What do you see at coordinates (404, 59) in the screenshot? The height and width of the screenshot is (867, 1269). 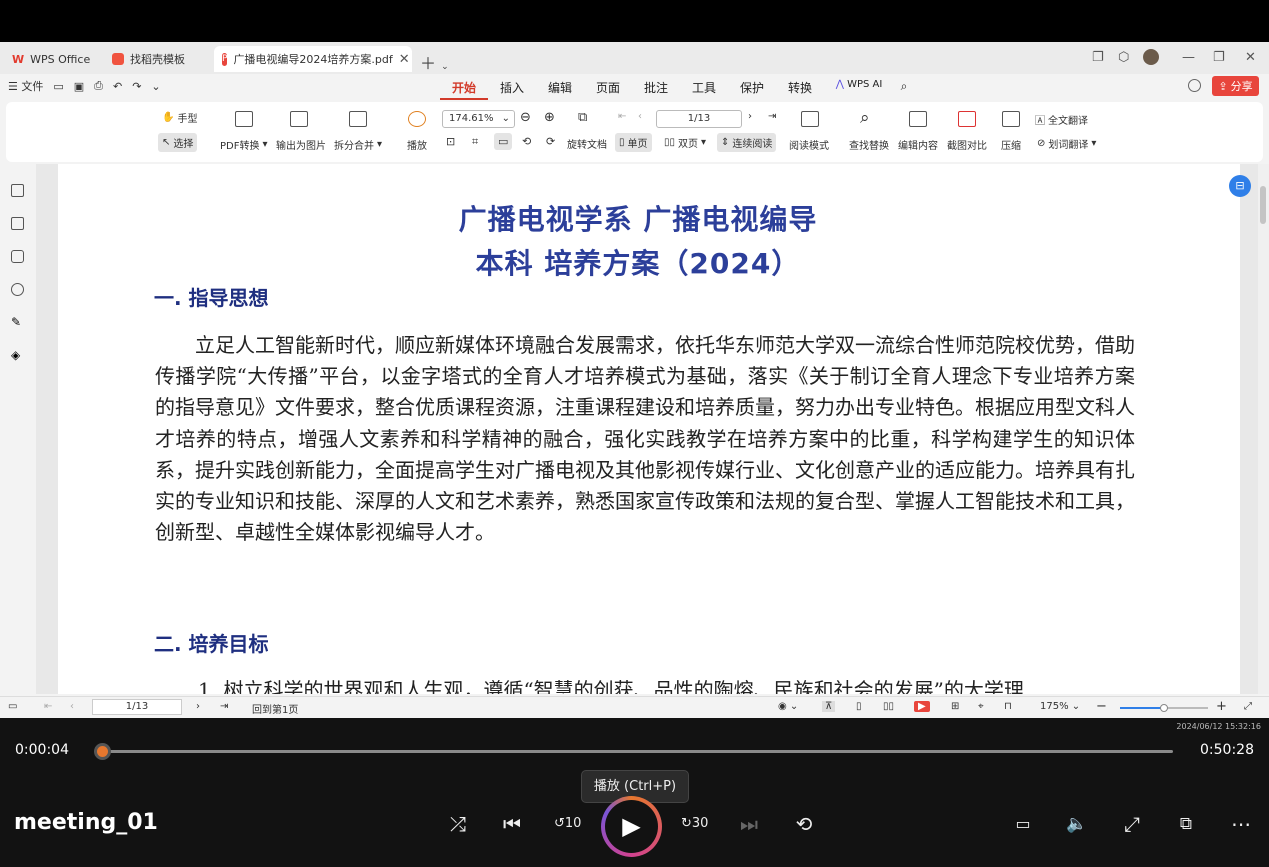 I see `close-tab-icon: ✕` at bounding box center [404, 59].